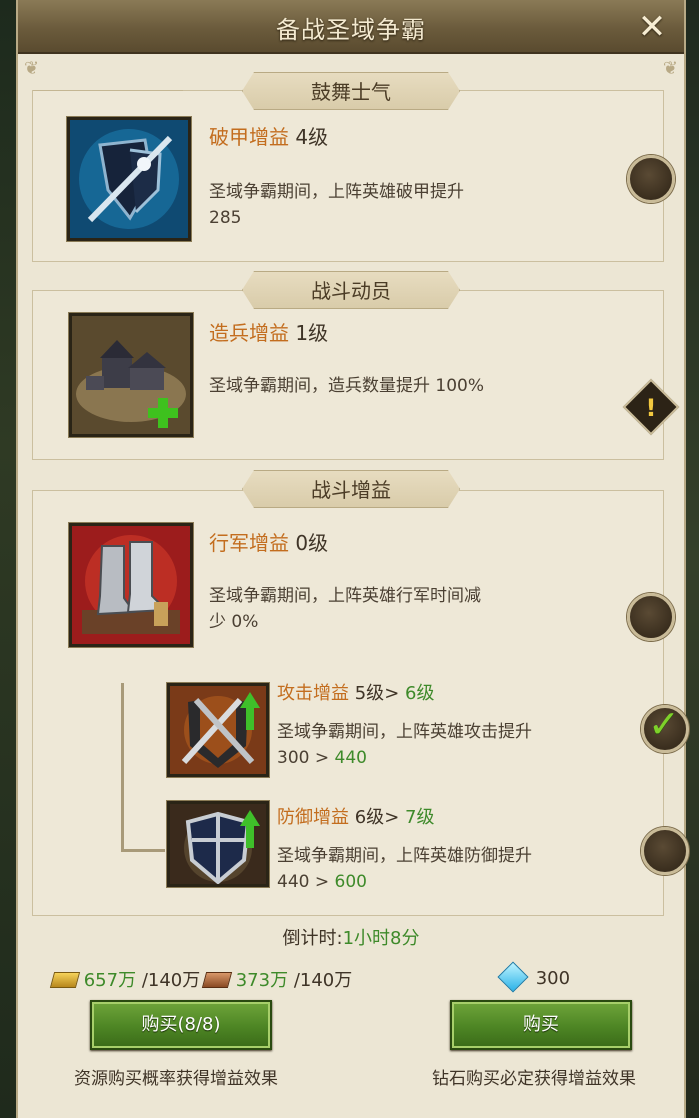 This screenshot has height=1118, width=699. What do you see at coordinates (356, 375) in the screenshot?
I see `section-mobilize: 造兵增益 1级 圣域争霸期间，造兵数量提升 100% !` at bounding box center [356, 375].